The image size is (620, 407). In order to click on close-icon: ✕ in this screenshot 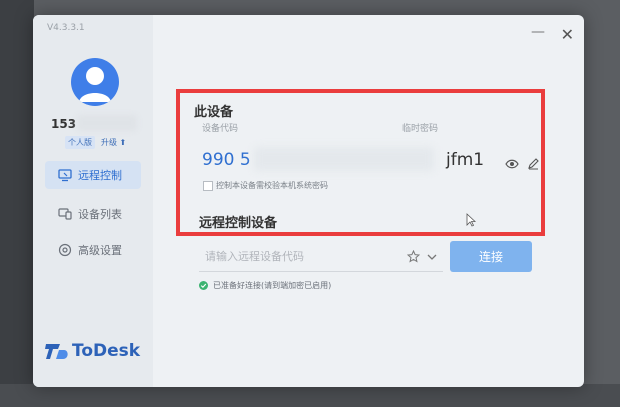, I will do `click(567, 34)`.